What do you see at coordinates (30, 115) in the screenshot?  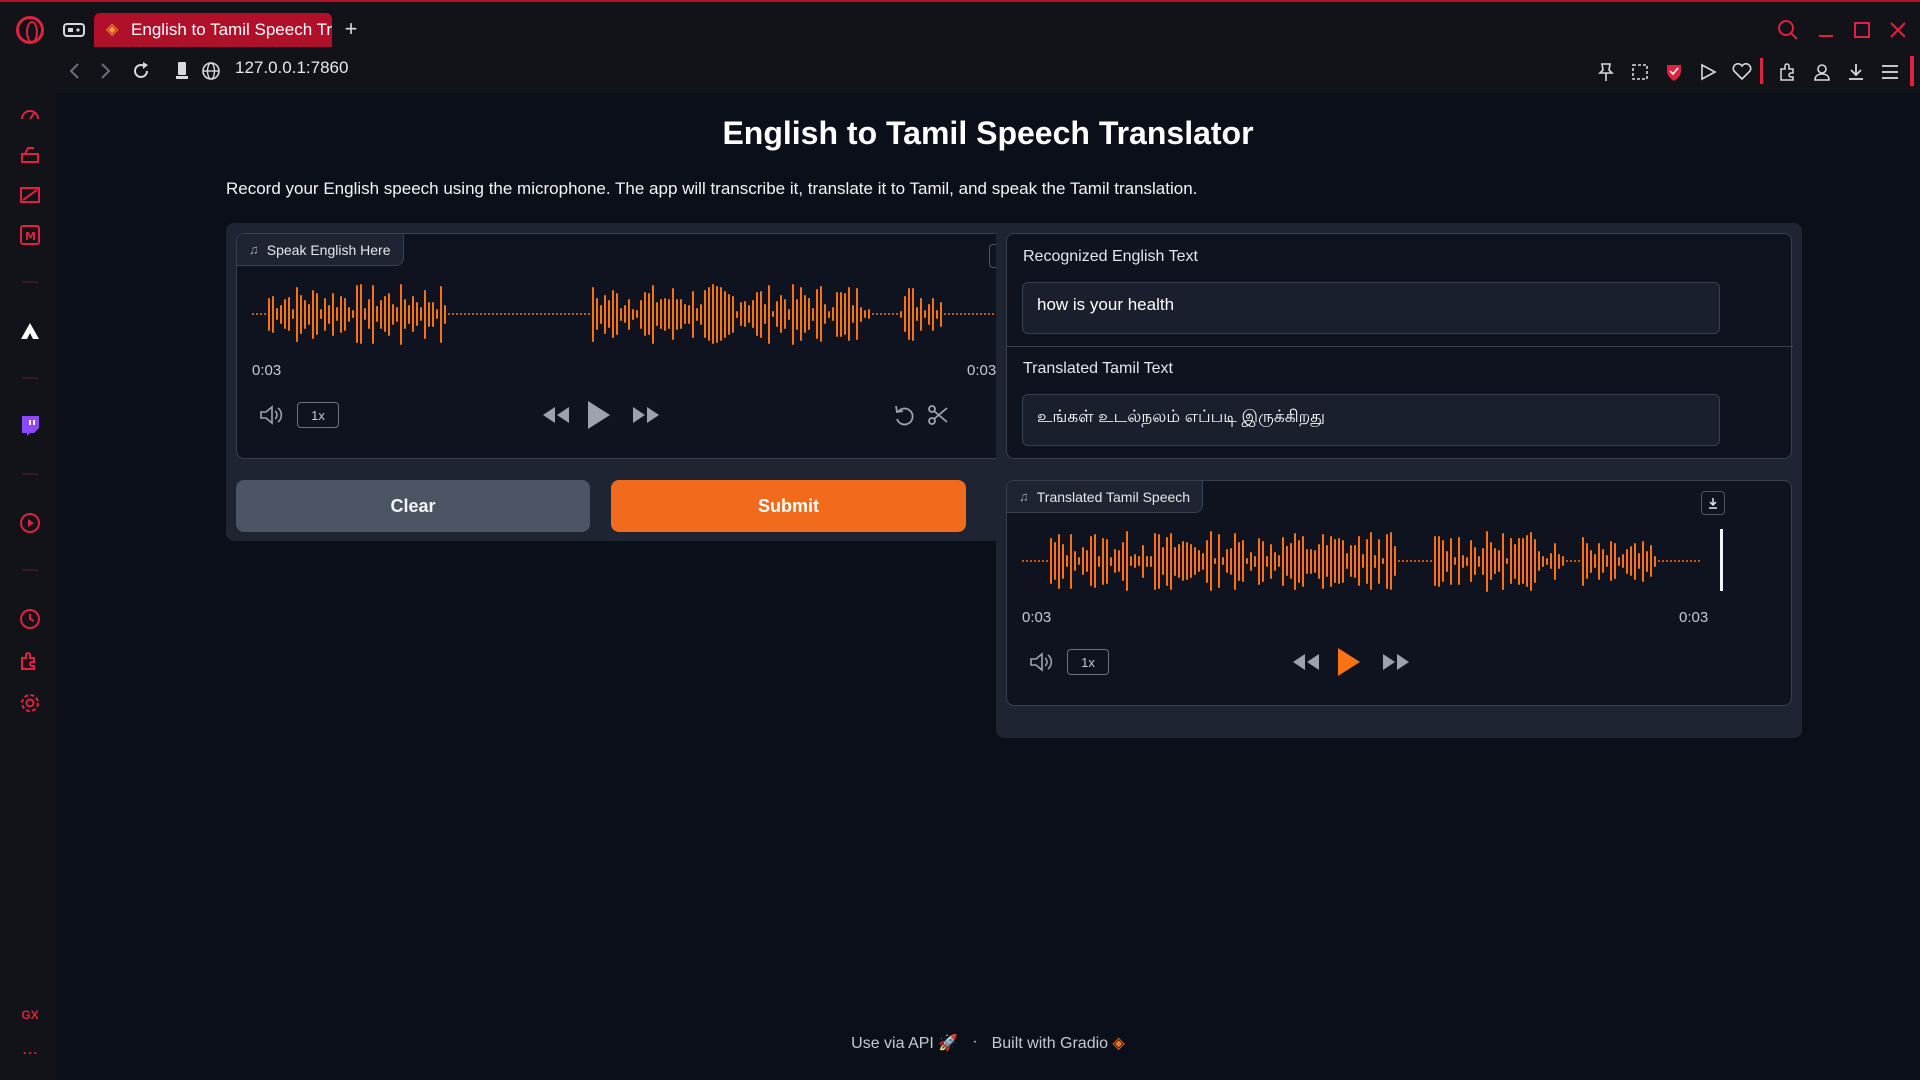 I see `speedometer-icon` at bounding box center [30, 115].